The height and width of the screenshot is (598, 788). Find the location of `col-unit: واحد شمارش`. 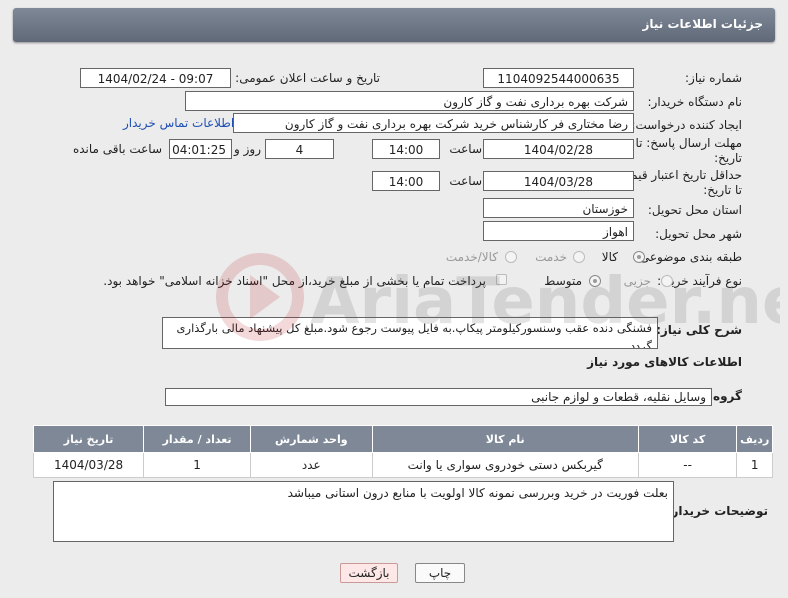

col-unit: واحد شمارش is located at coordinates (311, 439).